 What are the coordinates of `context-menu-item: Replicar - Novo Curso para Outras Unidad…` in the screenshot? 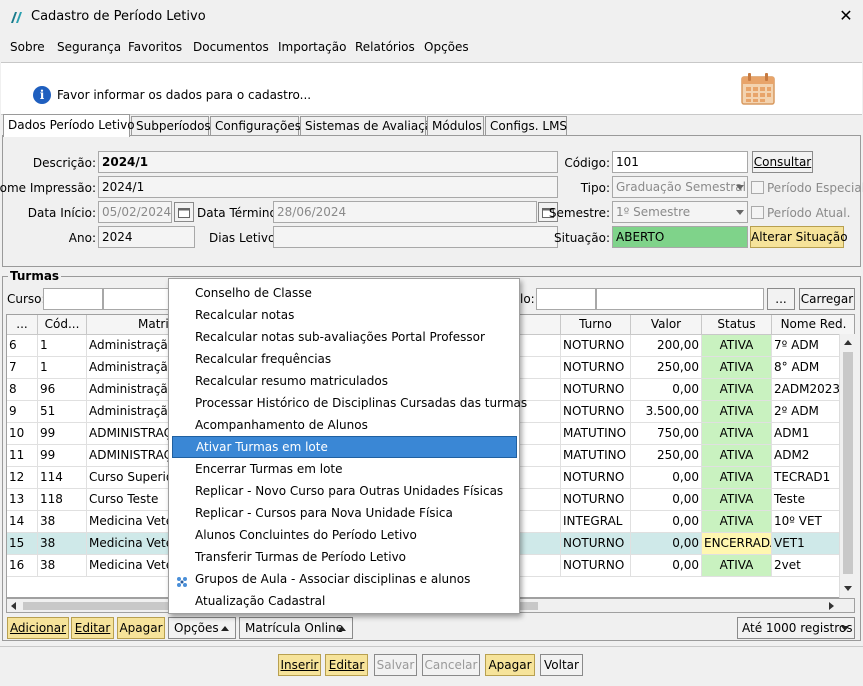 It's located at (344, 491).